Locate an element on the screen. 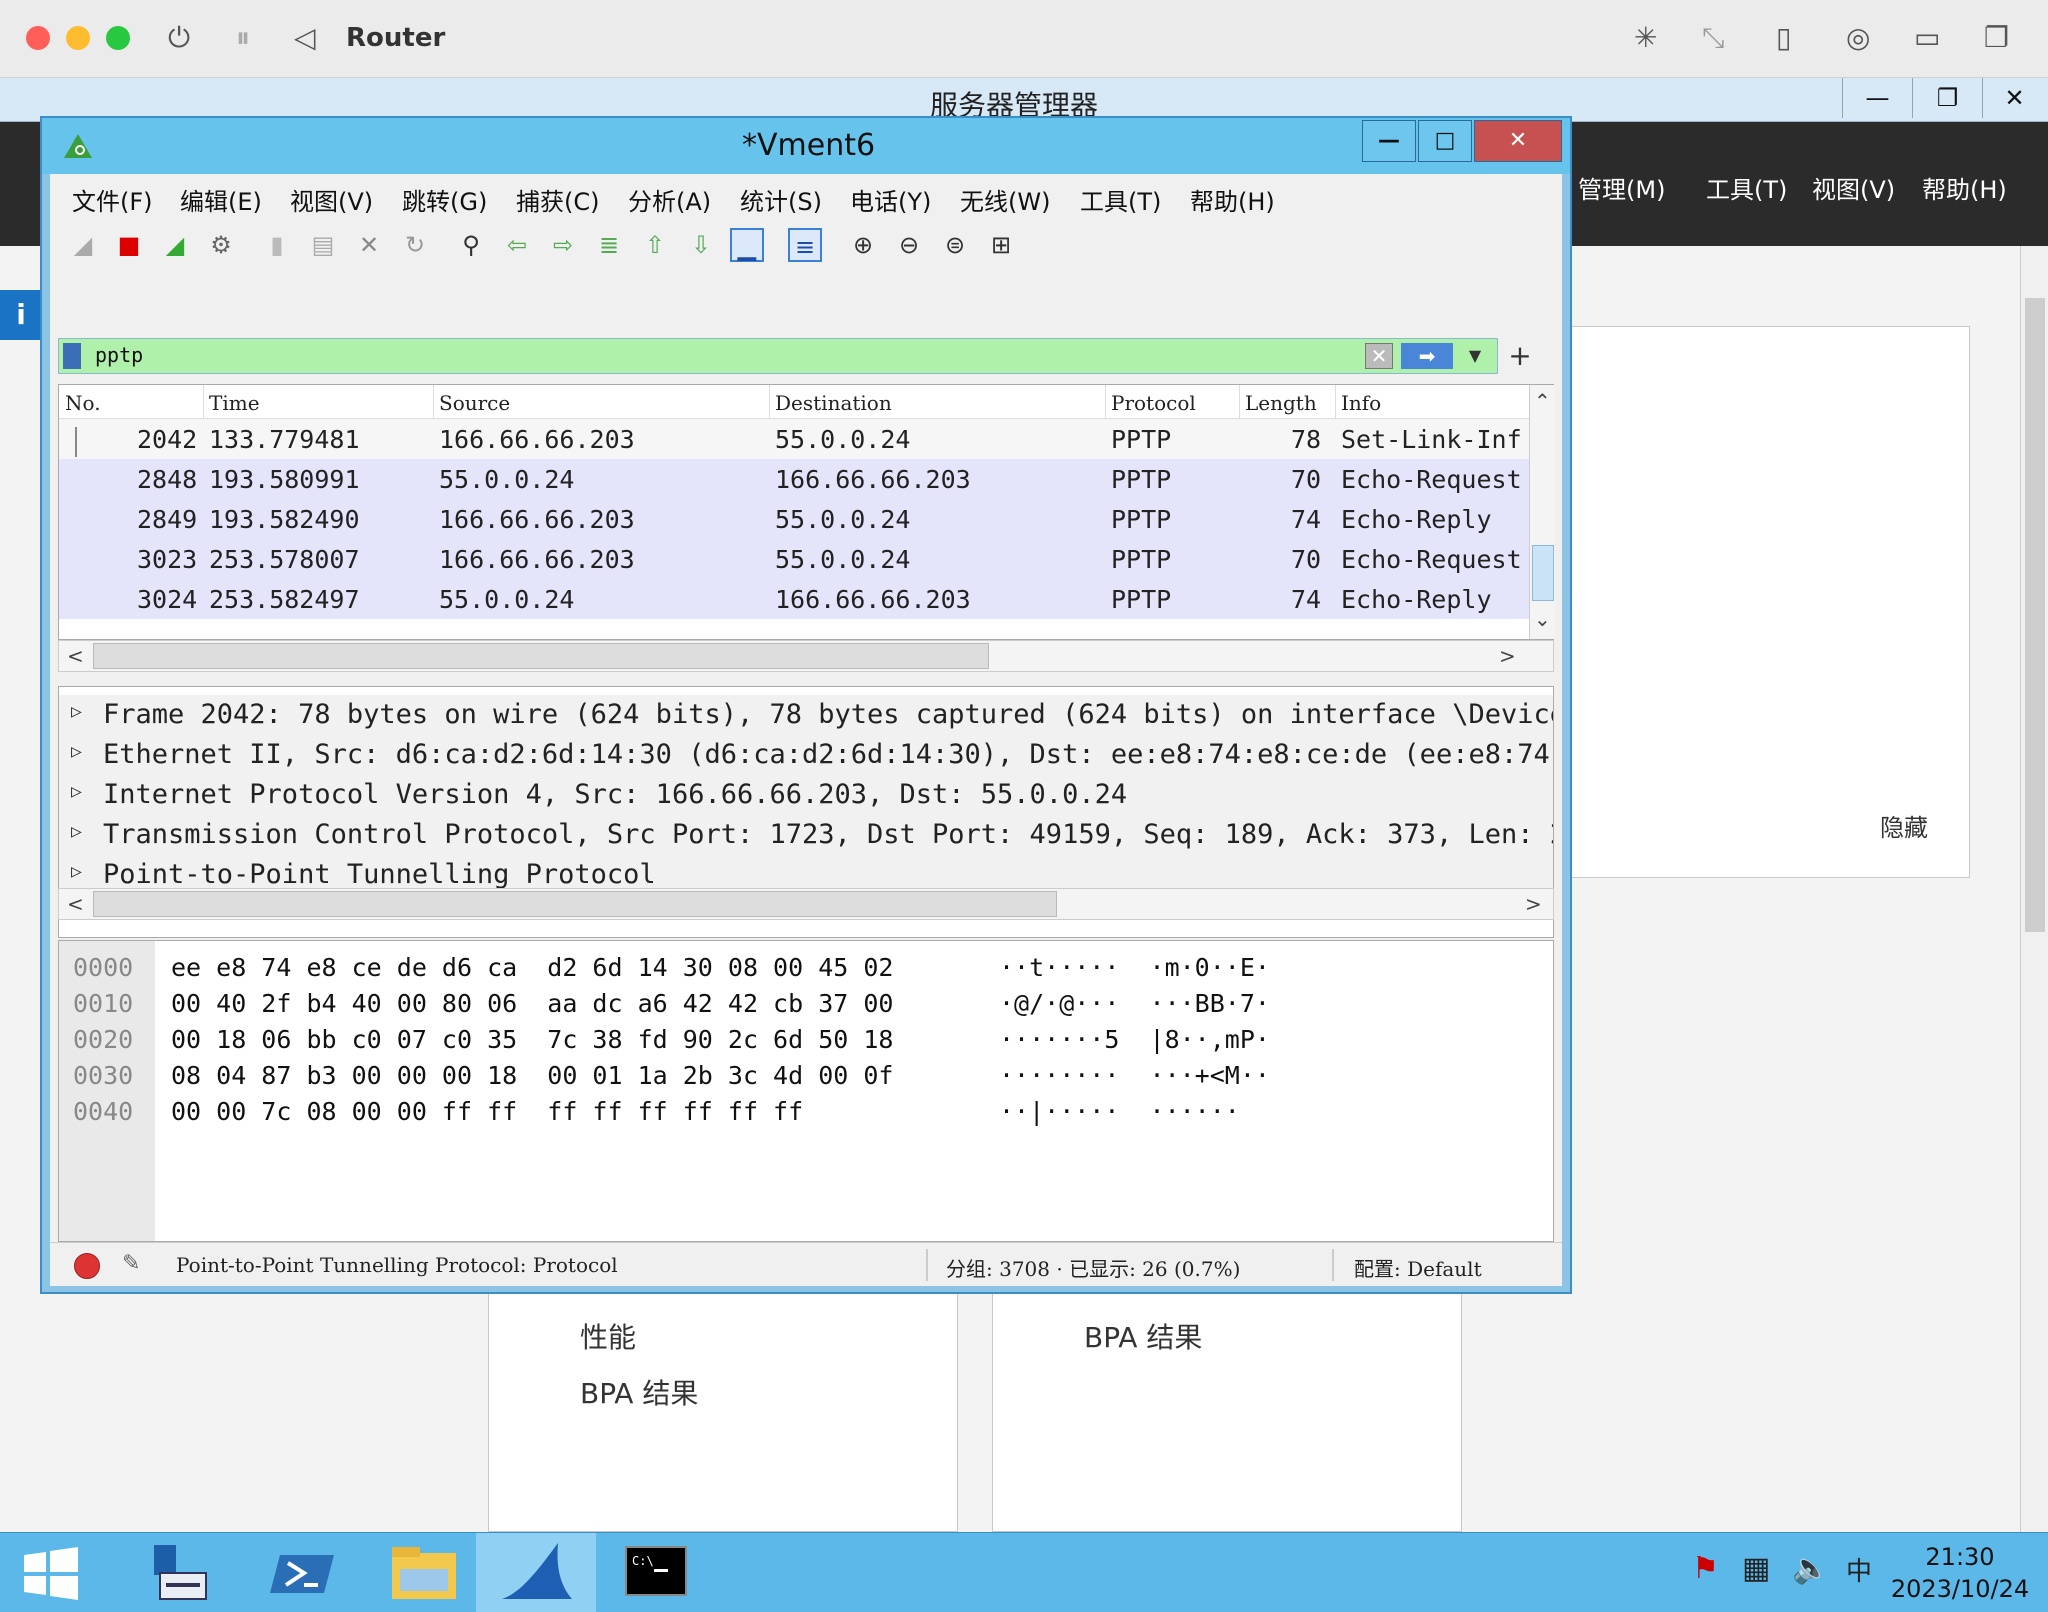  capture-comment-icon: ✎ is located at coordinates (131, 1263).